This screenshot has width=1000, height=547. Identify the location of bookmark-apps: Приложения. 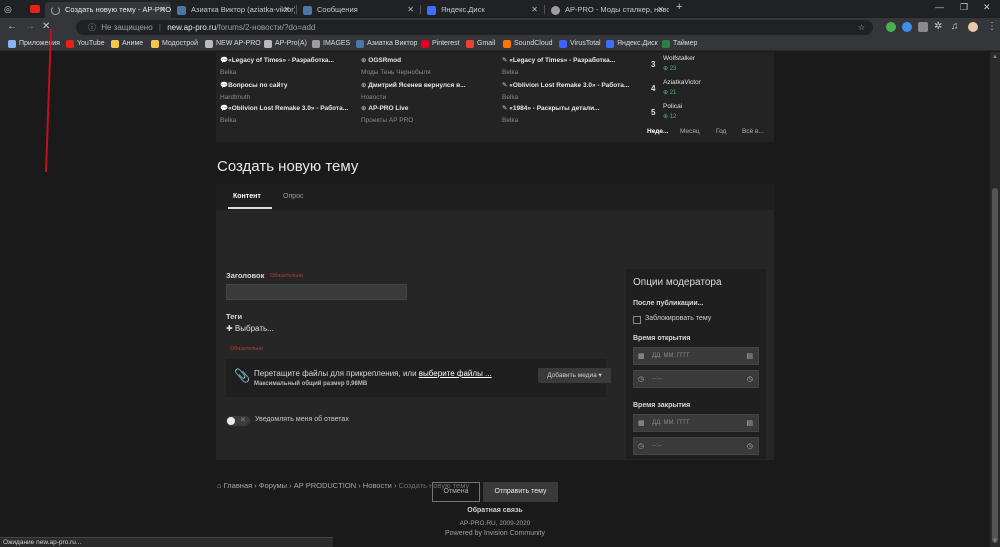
(34, 44).